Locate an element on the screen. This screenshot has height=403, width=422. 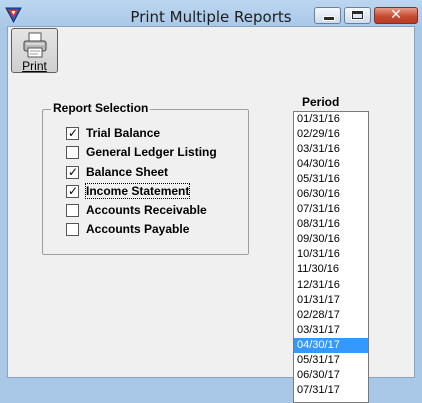
print-label: Print is located at coordinates (34, 66).